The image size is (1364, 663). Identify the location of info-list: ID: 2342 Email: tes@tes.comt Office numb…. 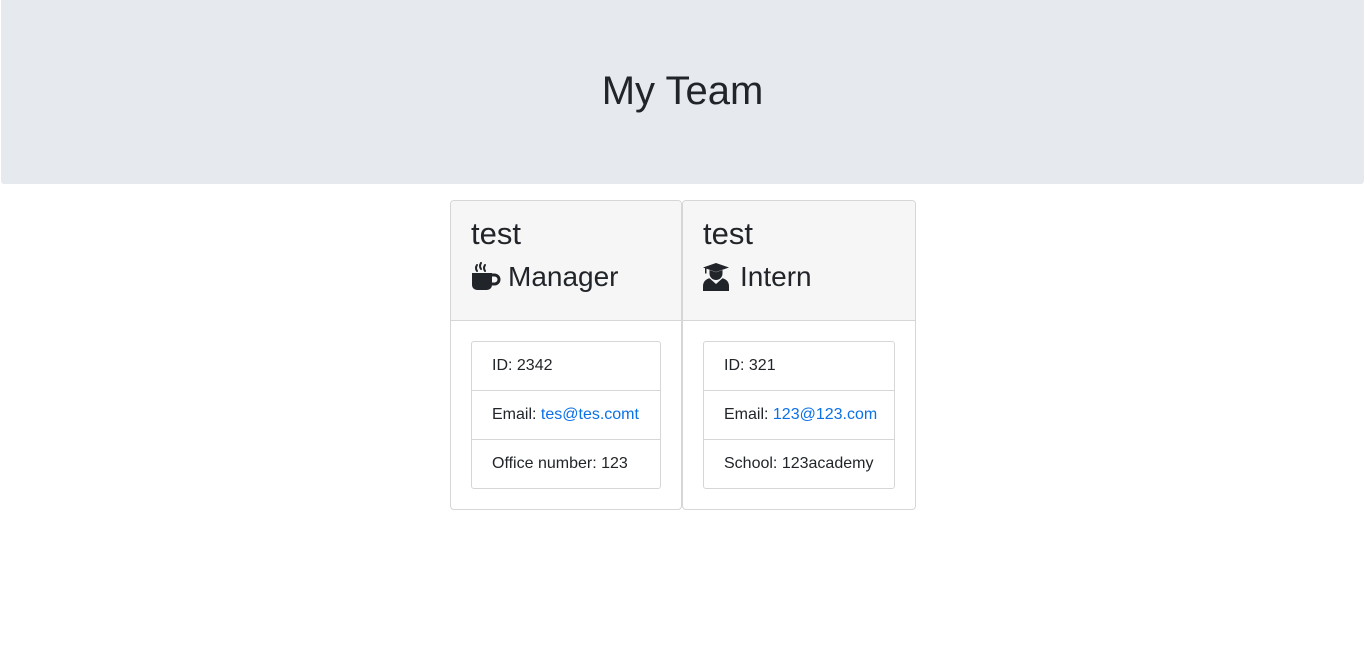
(566, 415).